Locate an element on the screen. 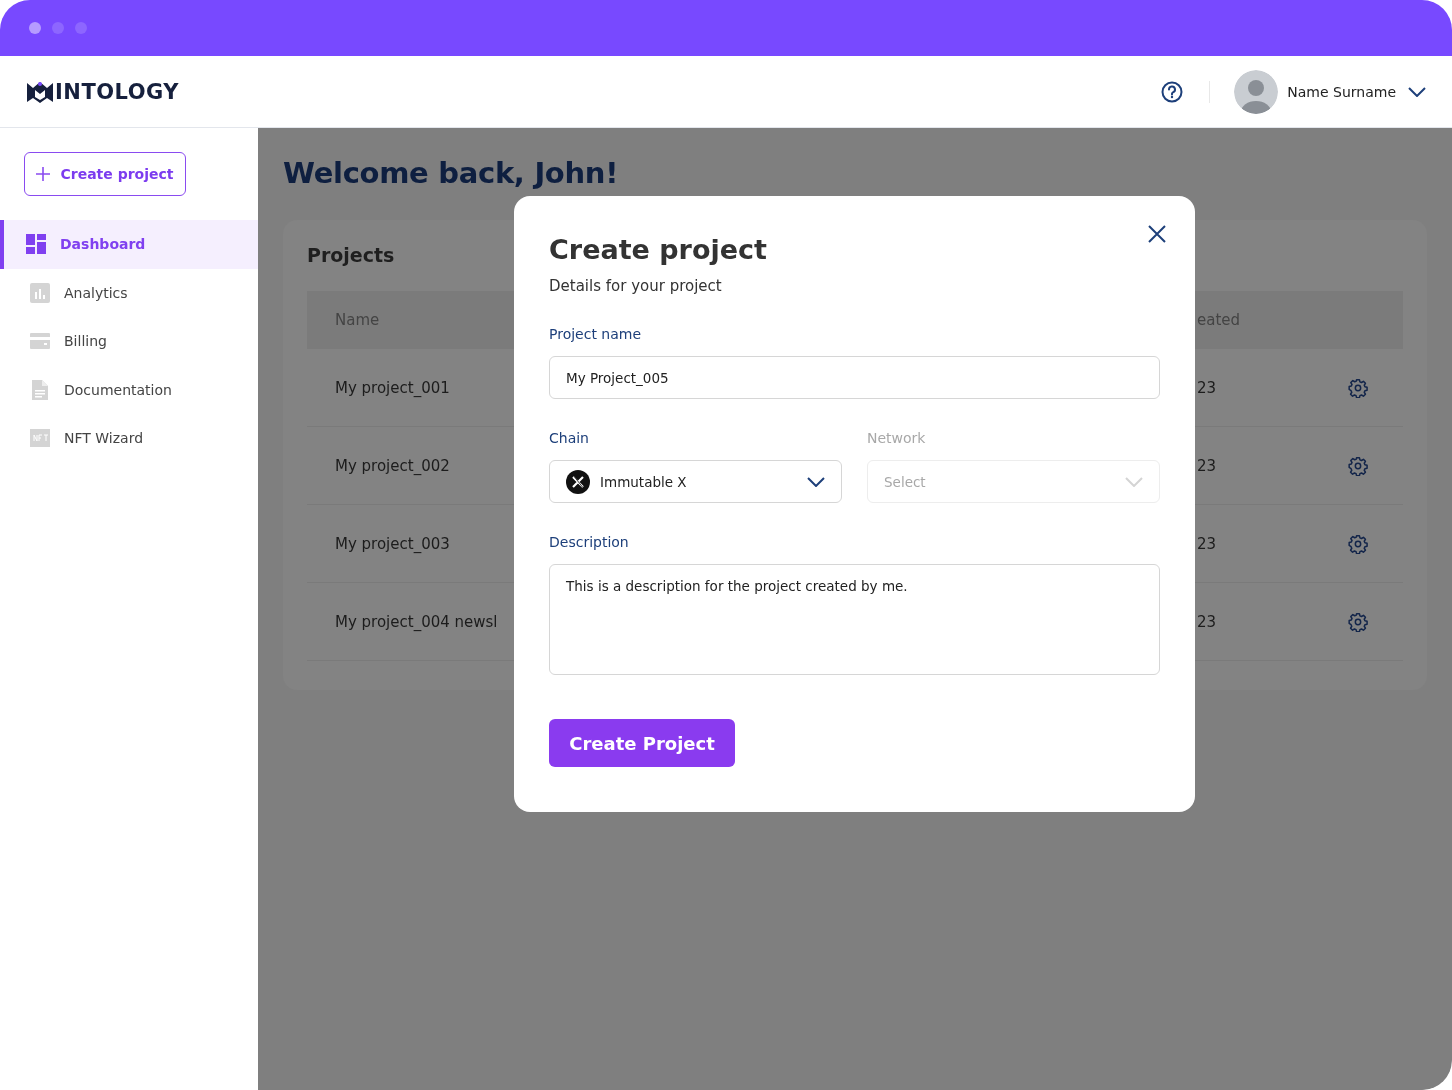  dashboard-icon is located at coordinates (36, 244).